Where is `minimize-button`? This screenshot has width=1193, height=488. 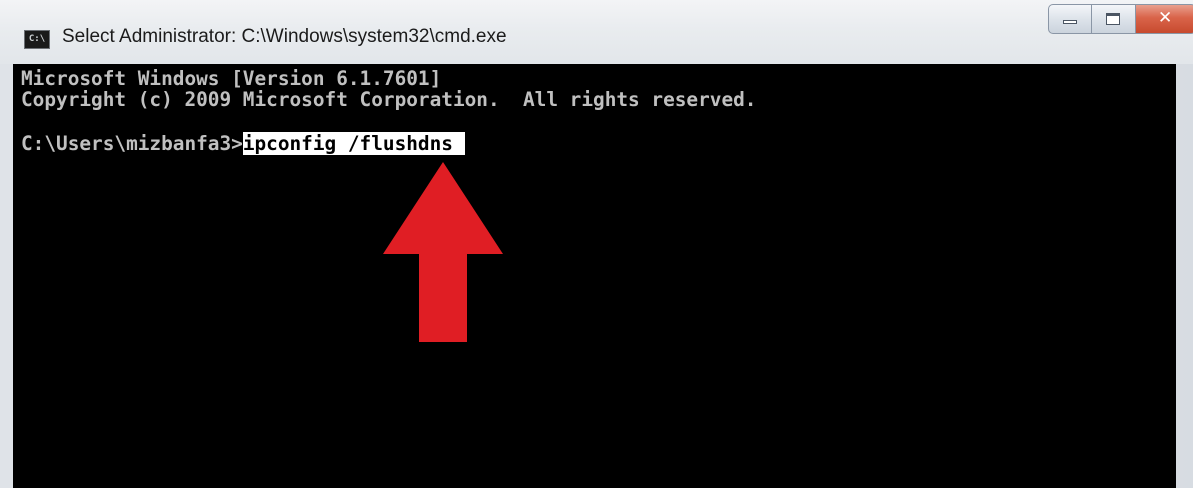 minimize-button is located at coordinates (1070, 19).